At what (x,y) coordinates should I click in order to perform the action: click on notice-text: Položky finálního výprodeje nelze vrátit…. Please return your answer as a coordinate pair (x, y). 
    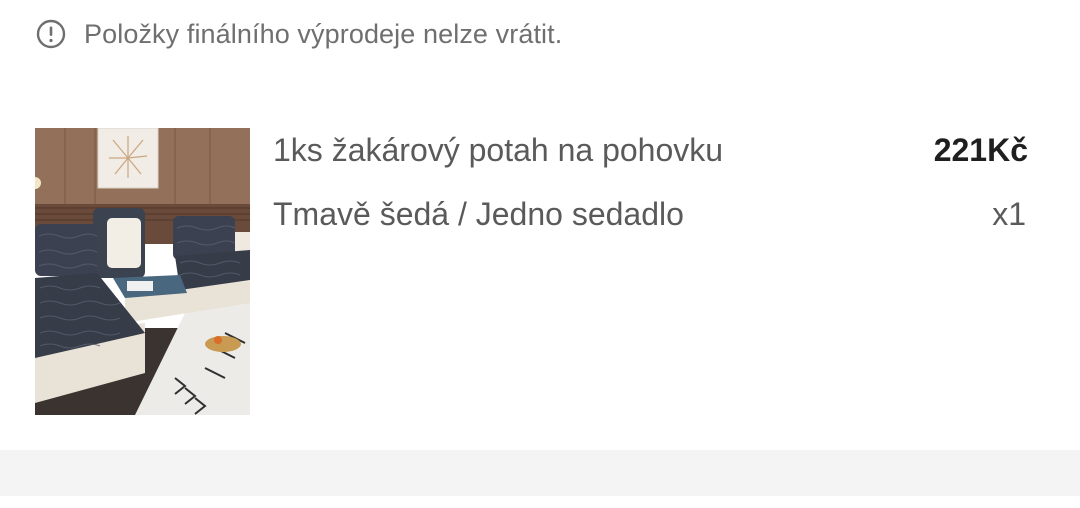
    Looking at the image, I should click on (323, 33).